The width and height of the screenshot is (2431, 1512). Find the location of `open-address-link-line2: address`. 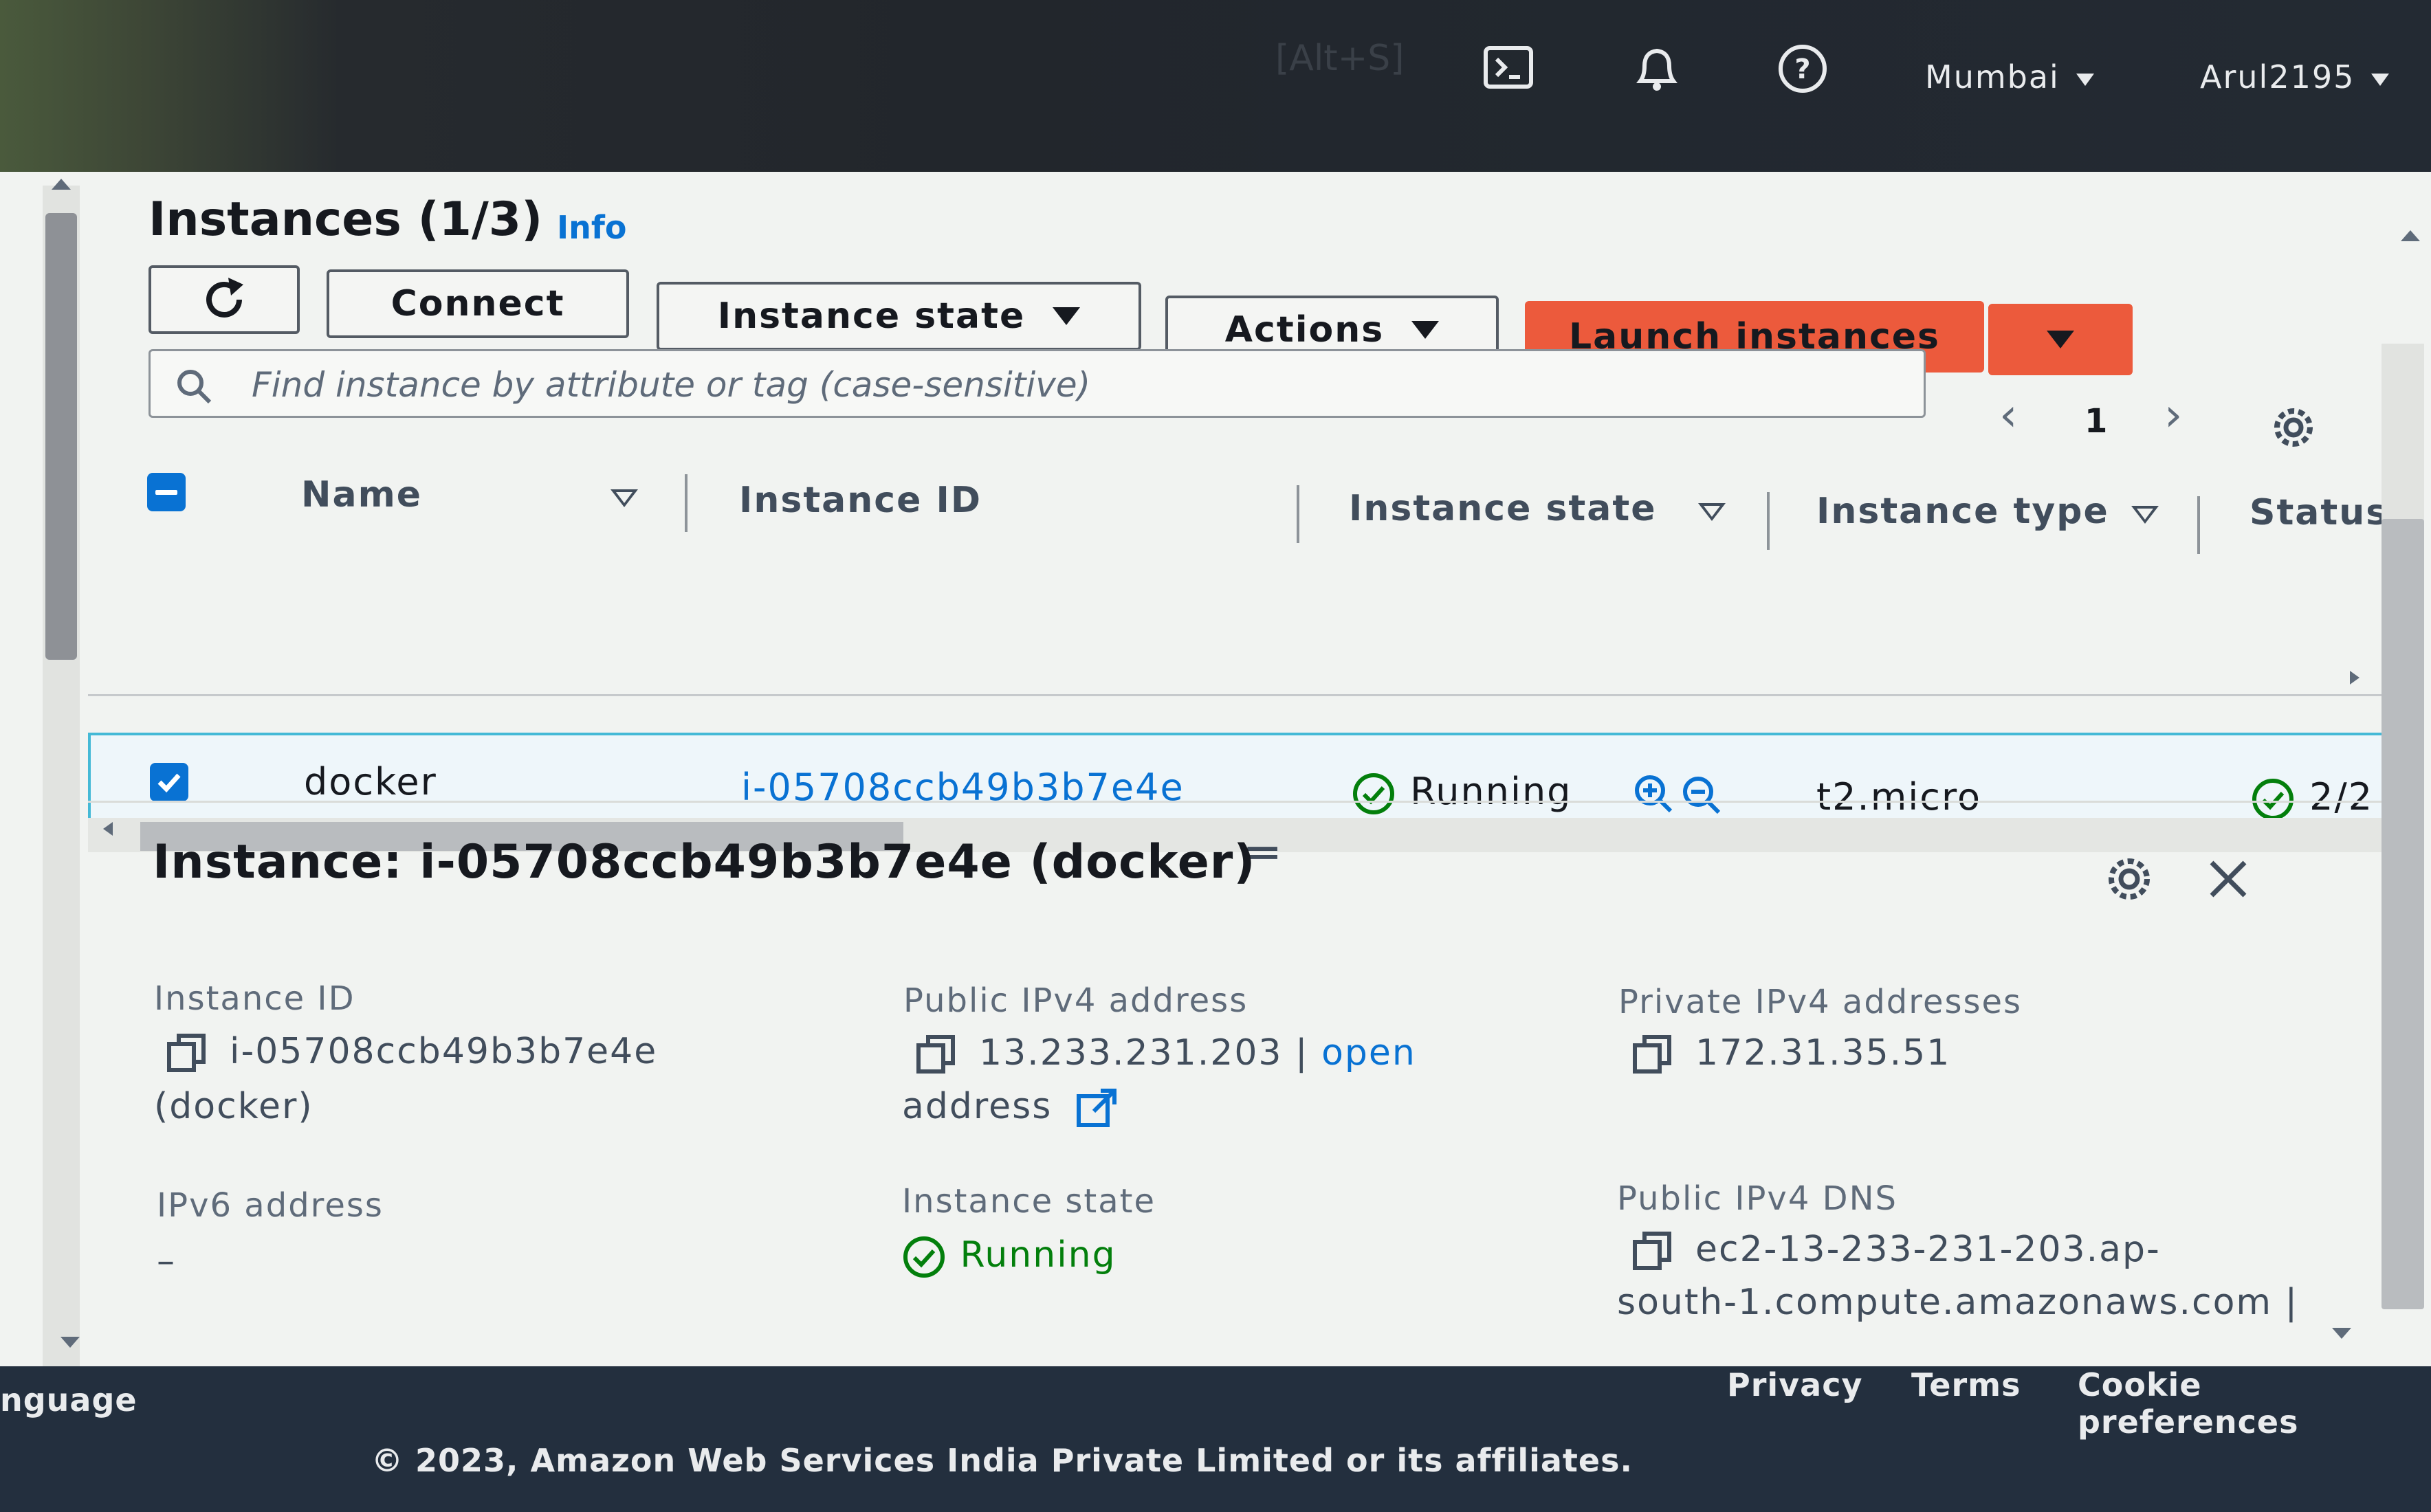

open-address-link-line2: address is located at coordinates (1010, 1108).